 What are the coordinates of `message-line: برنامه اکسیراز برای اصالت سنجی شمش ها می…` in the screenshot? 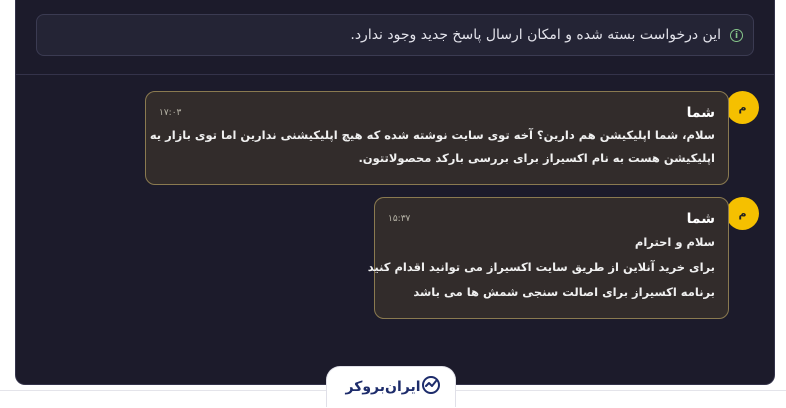 It's located at (564, 292).